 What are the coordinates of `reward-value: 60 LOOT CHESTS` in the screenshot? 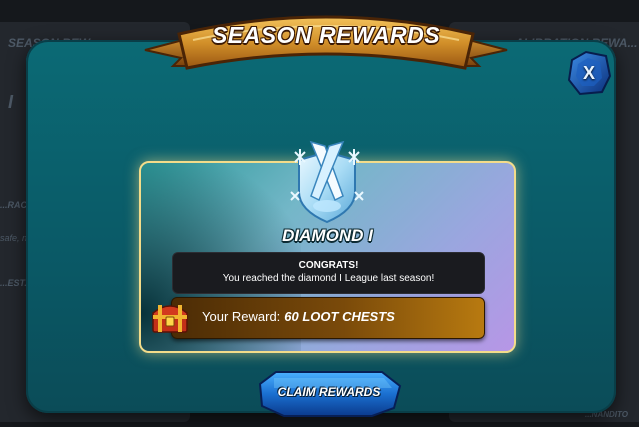 It's located at (339, 316).